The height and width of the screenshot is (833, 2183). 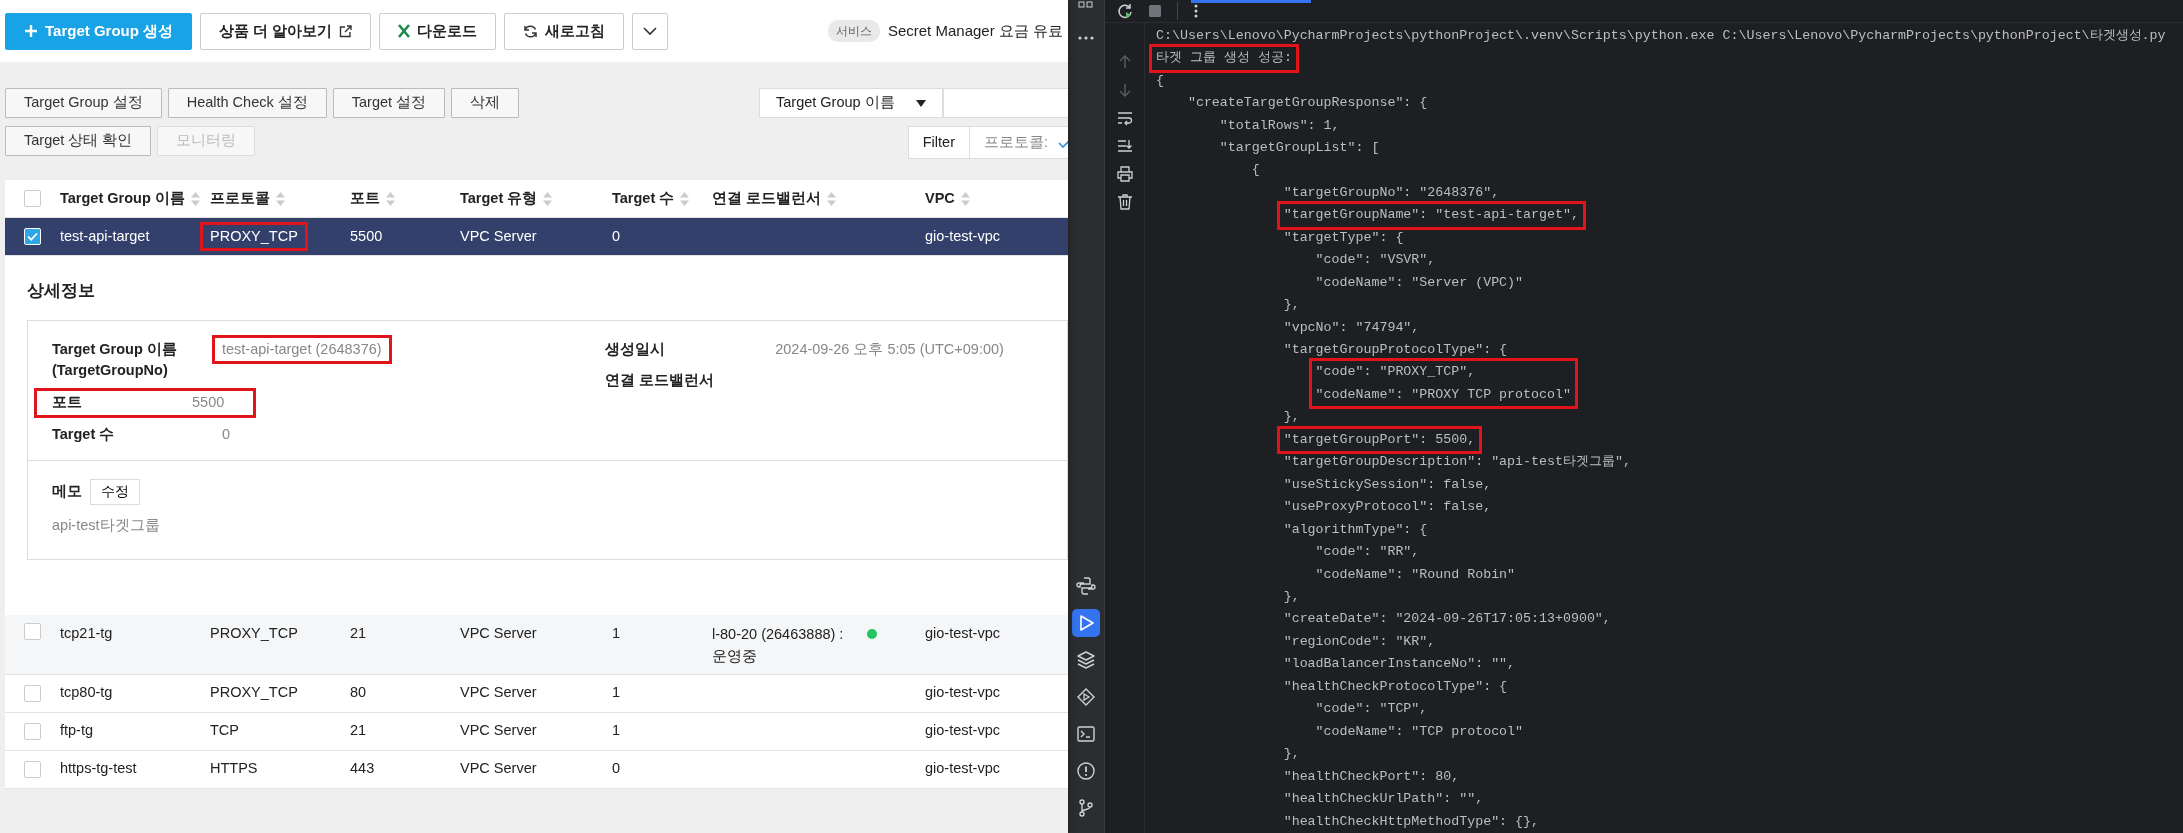 I want to click on console-line: "targetGroupProtocolType": {, so click(x=1395, y=350).